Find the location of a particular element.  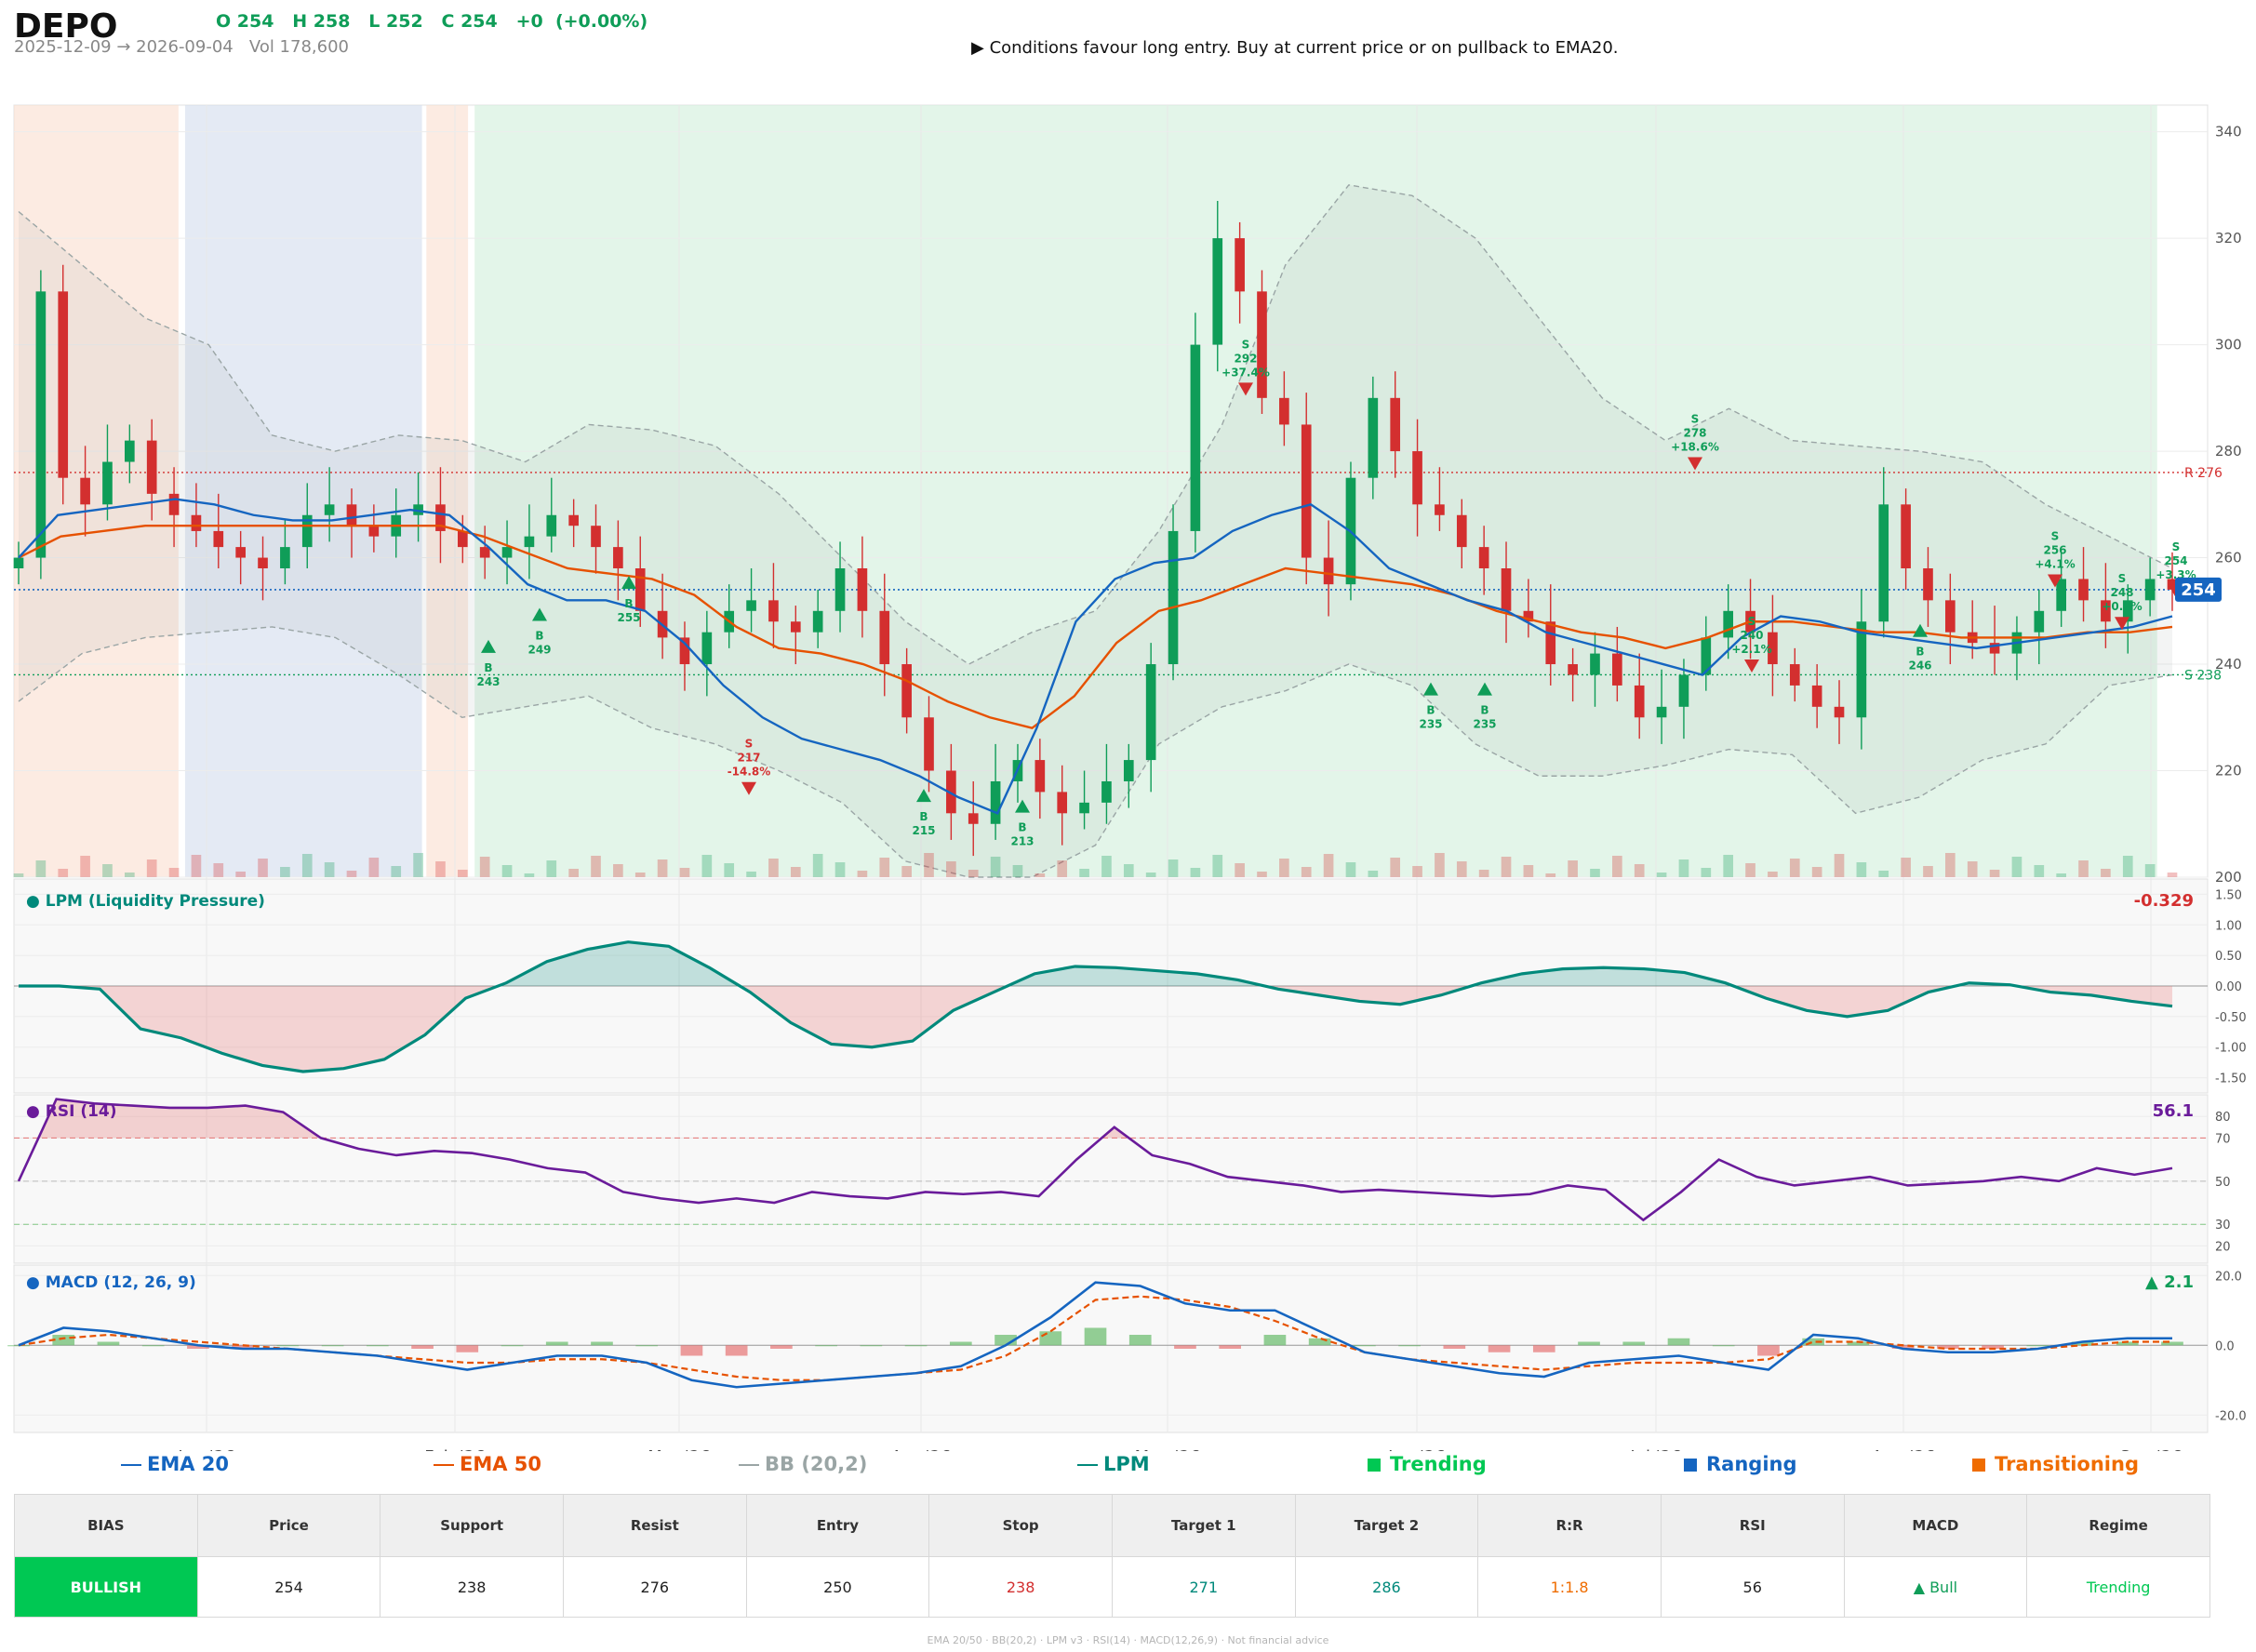

summary-resist: 276 is located at coordinates (654, 1587).